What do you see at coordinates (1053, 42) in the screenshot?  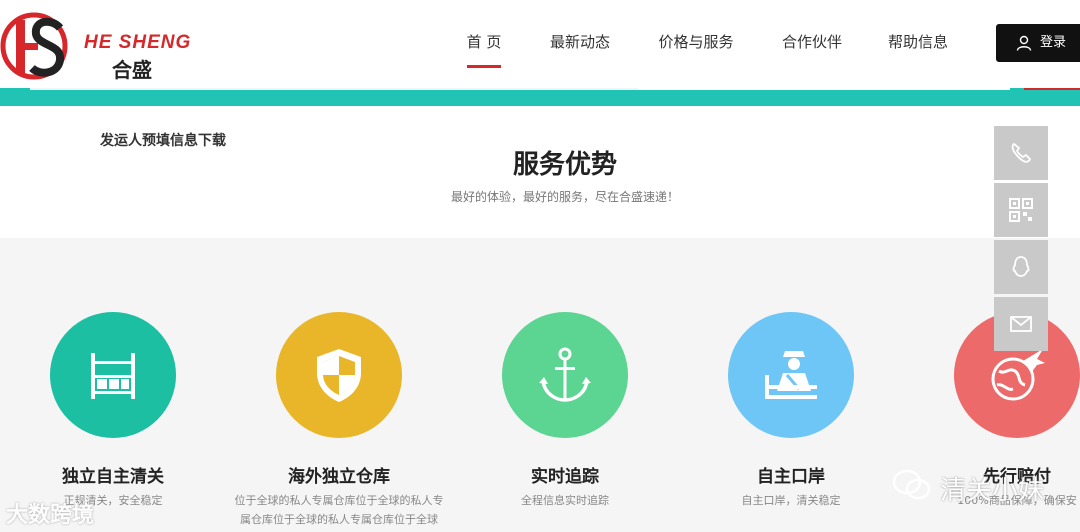 I see `login-label: 登录` at bounding box center [1053, 42].